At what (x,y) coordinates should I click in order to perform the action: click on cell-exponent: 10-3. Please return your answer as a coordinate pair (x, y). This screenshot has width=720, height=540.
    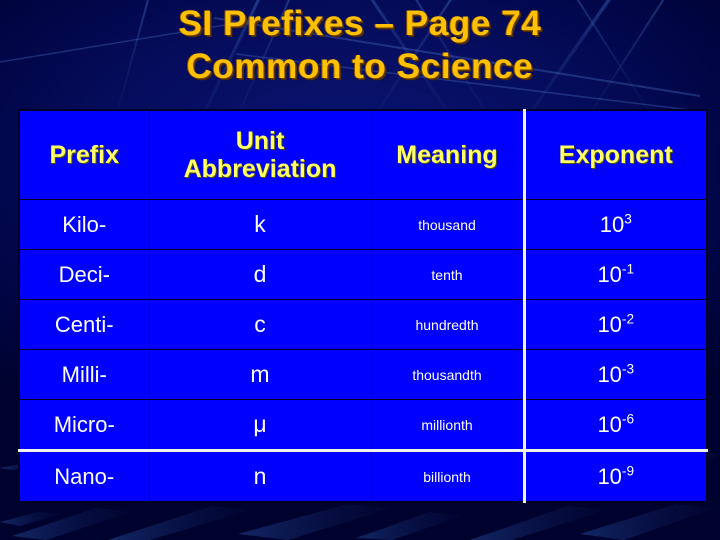
    Looking at the image, I should click on (615, 374).